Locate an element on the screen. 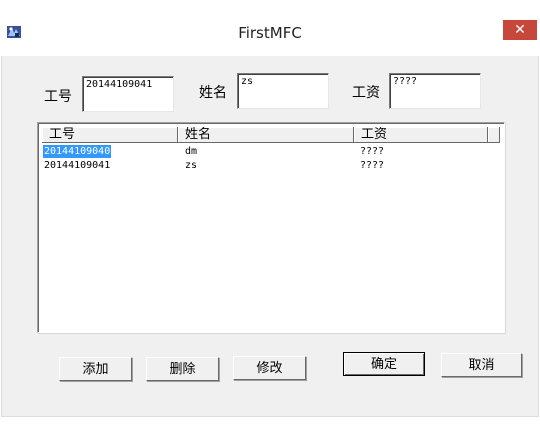 The height and width of the screenshot is (440, 540). id-field: 20144109041 is located at coordinates (128, 94).